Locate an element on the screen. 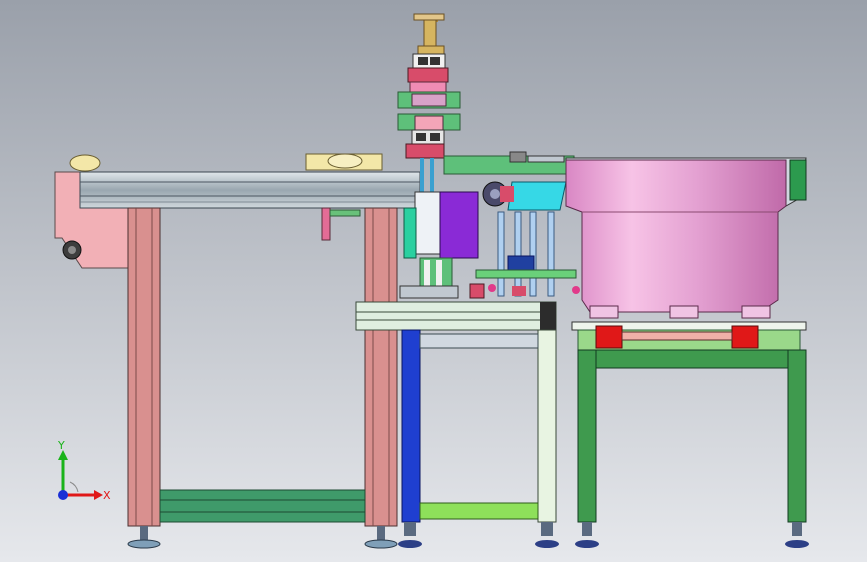 This screenshot has width=867, height=562. x-axis-label: X is located at coordinates (107, 495).